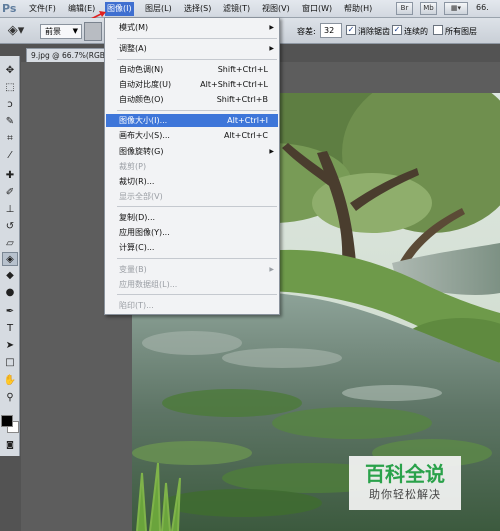  Describe the element at coordinates (192, 27) in the screenshot. I see `menu-item-mode: 模式(M) ▶` at that location.